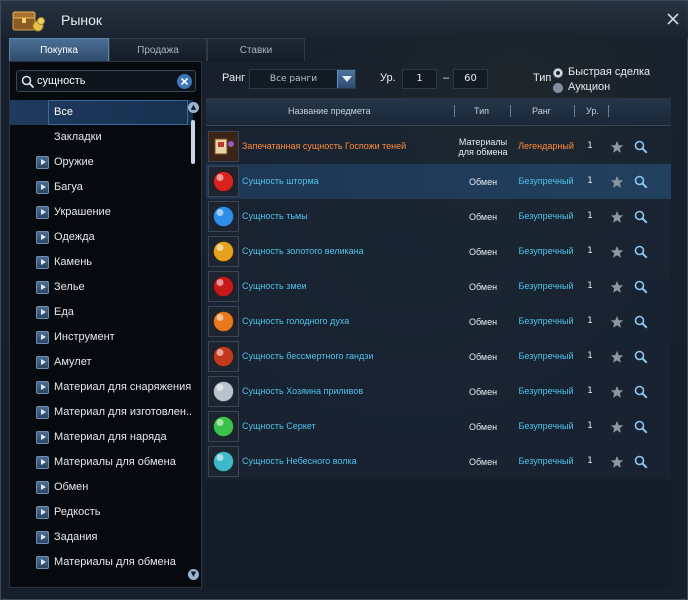 This screenshot has height=600, width=688. What do you see at coordinates (193, 107) in the screenshot?
I see `scroll-up-button: ▲` at bounding box center [193, 107].